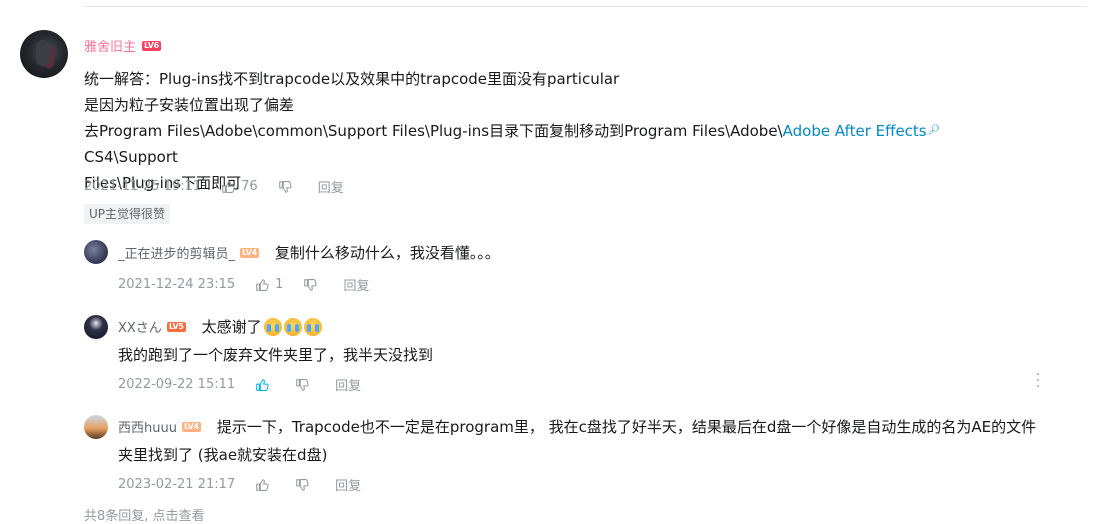 The height and width of the screenshot is (524, 1098). Describe the element at coordinates (387, 253) in the screenshot. I see `reply-text: 复制什么移动什么，我没看懂。。。` at that location.